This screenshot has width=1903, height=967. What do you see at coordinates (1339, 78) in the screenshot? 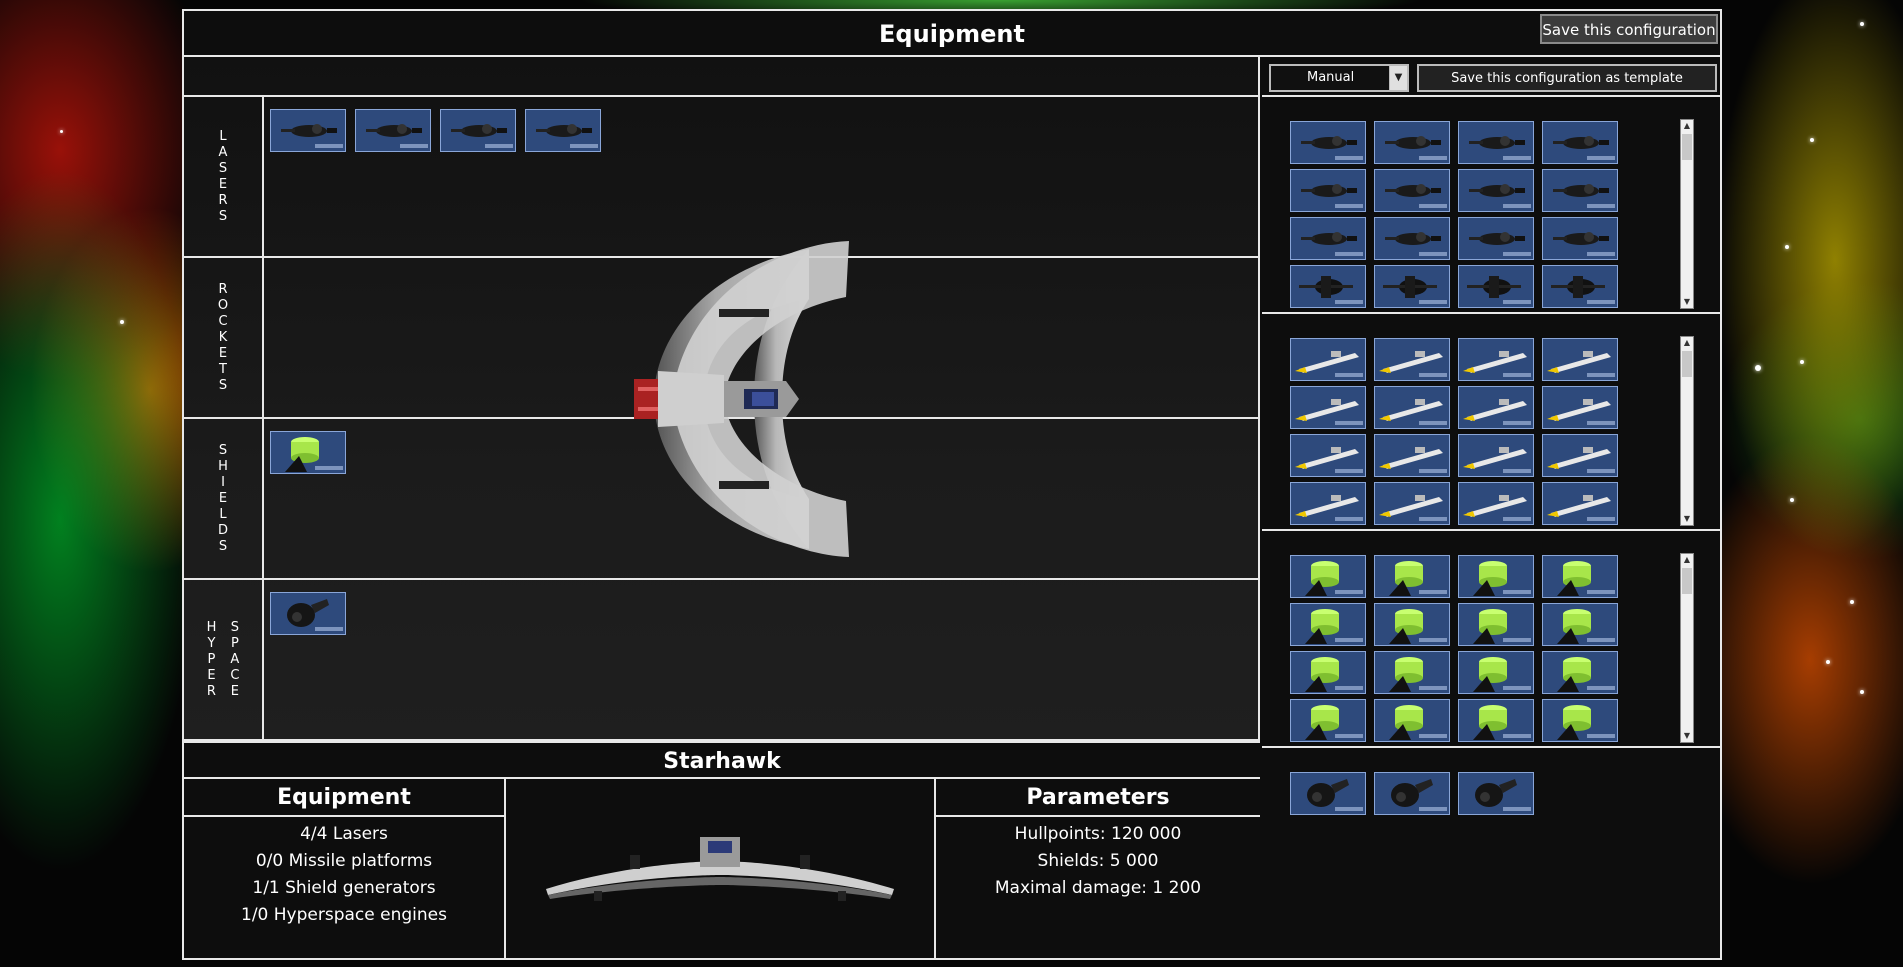
I see `mode-select: Manual ▼` at bounding box center [1339, 78].